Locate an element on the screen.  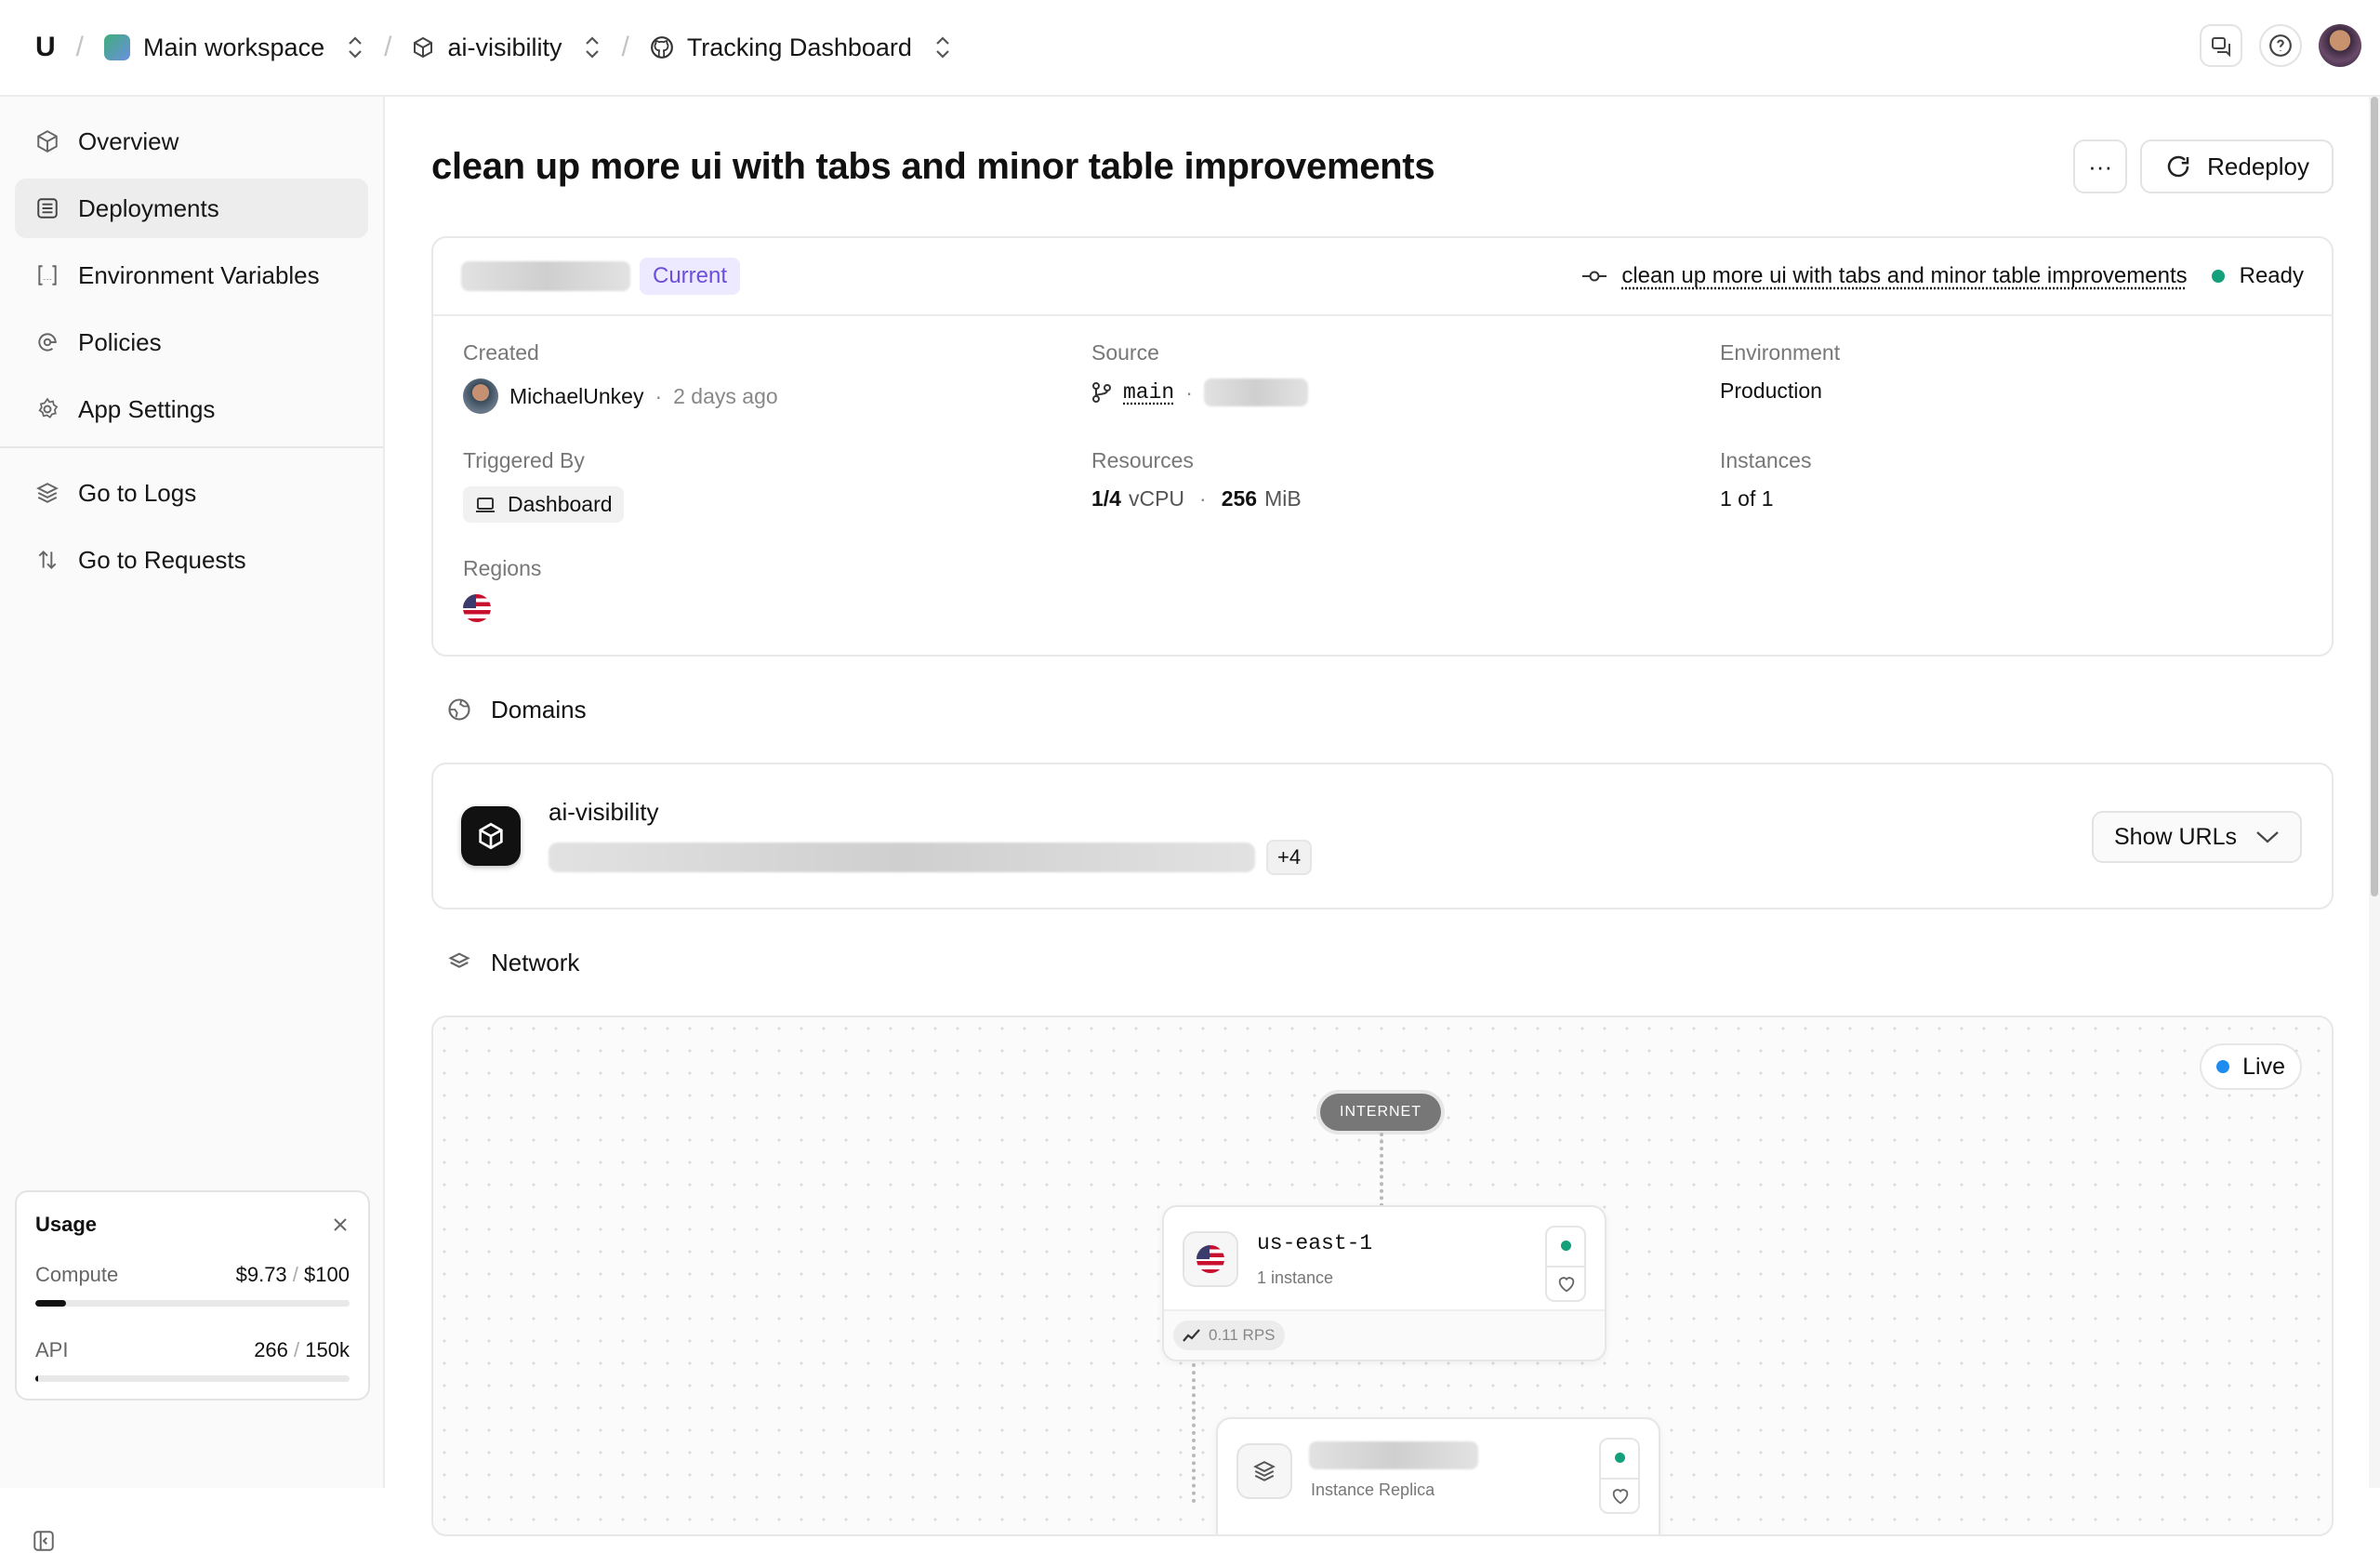
repo-switcher: Tracking Dashboard is located at coordinates (800, 47).